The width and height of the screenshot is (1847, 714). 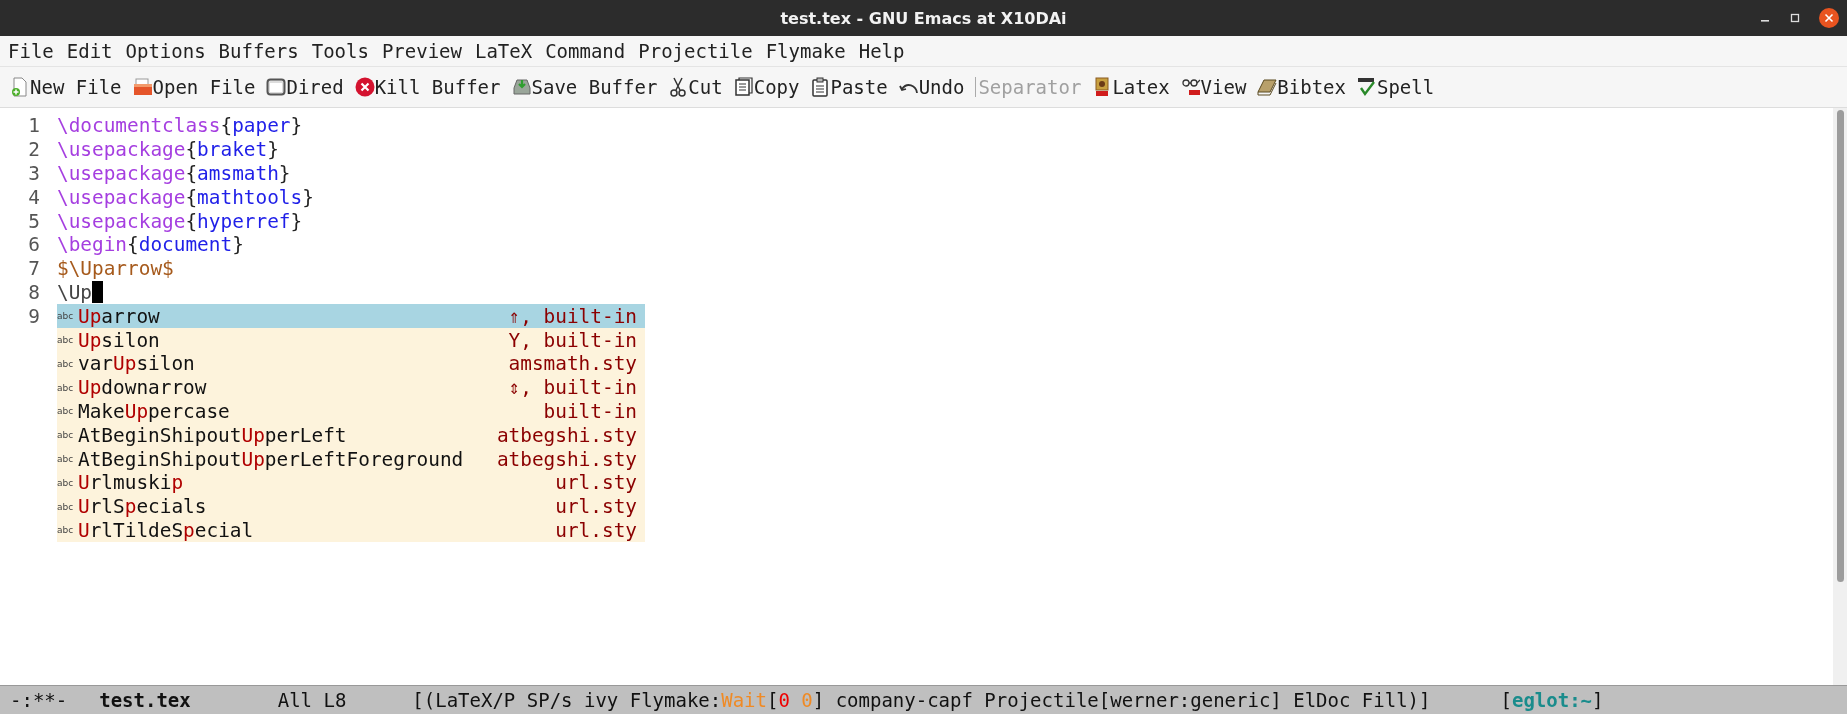 What do you see at coordinates (168, 150) in the screenshot?
I see `code-line: \usepackage{braket}` at bounding box center [168, 150].